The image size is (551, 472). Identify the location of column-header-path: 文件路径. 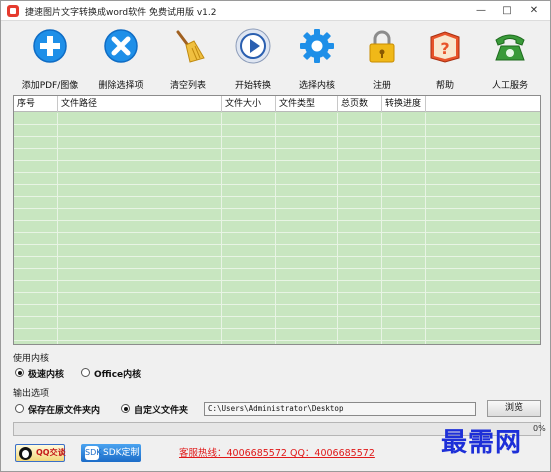
(140, 104).